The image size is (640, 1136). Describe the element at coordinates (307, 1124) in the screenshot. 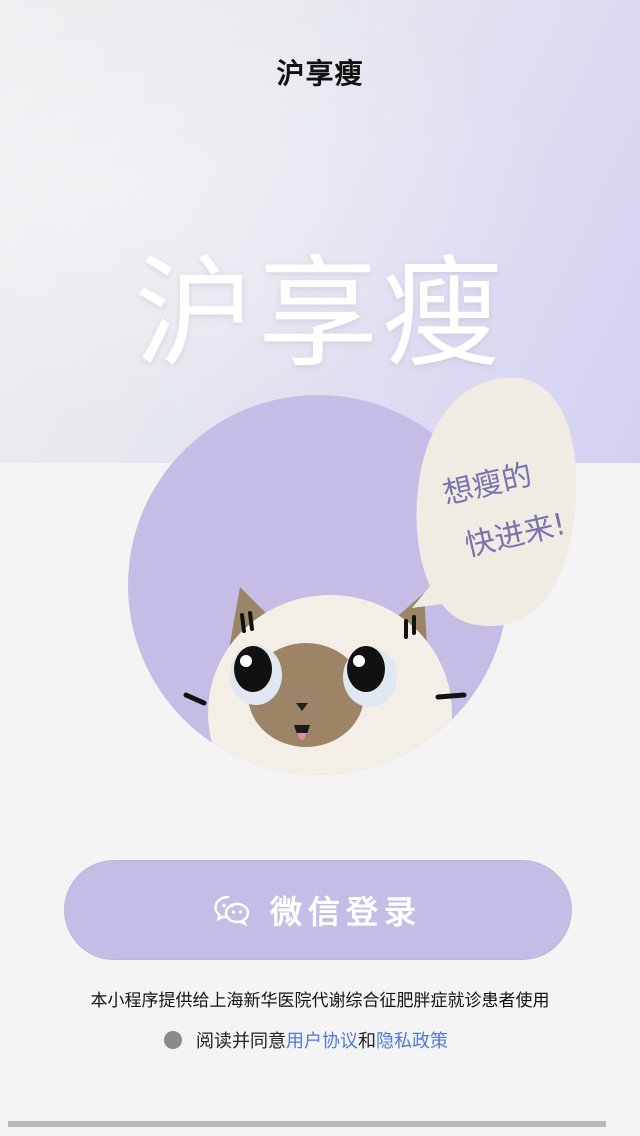

I see `bottom-divider` at that location.